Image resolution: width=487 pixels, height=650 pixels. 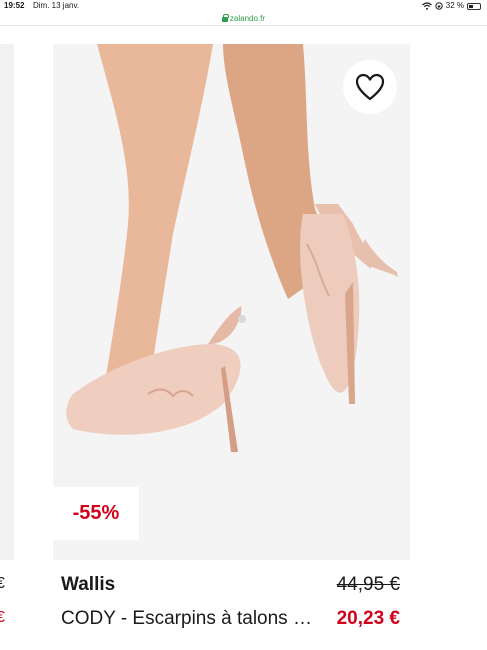 I want to click on product-brand: Wallis, so click(x=88, y=585).